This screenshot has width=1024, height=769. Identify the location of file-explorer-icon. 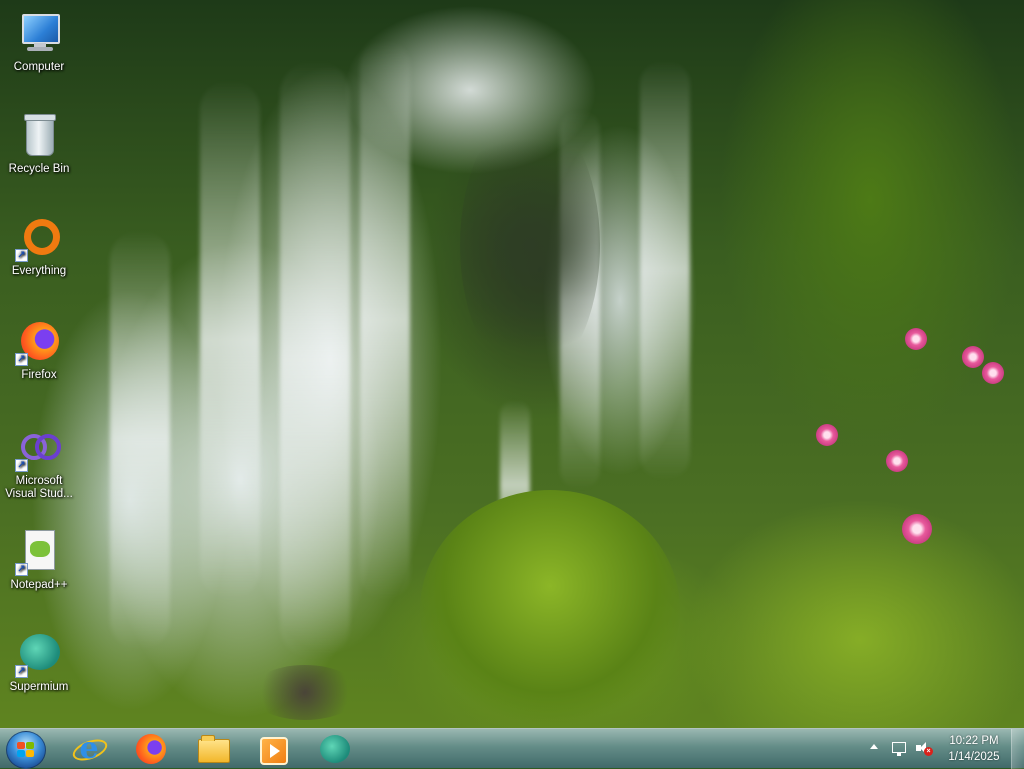
(214, 749).